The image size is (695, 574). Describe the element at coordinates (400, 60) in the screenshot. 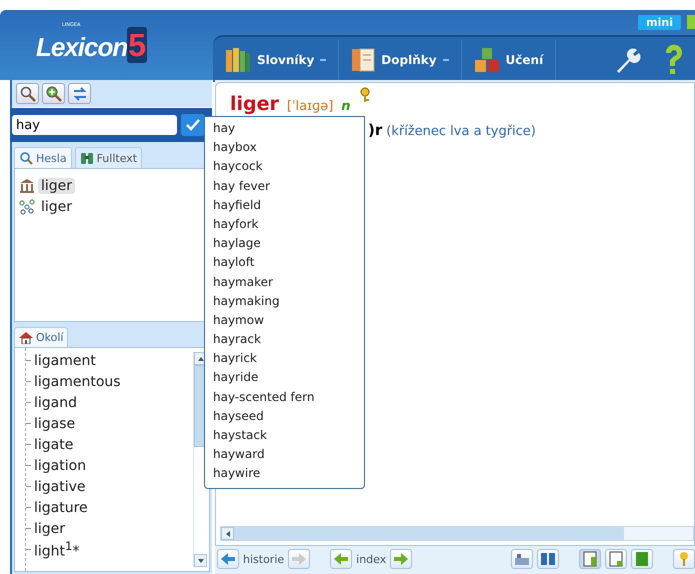

I see `menu-tab: Doplňky` at that location.